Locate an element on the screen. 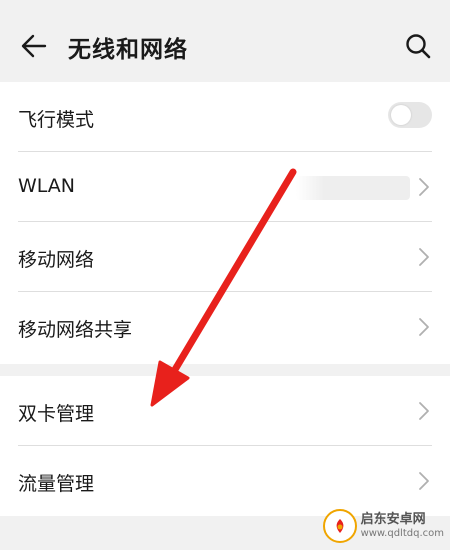  watermark-name: 启东安卓网 is located at coordinates (393, 520).